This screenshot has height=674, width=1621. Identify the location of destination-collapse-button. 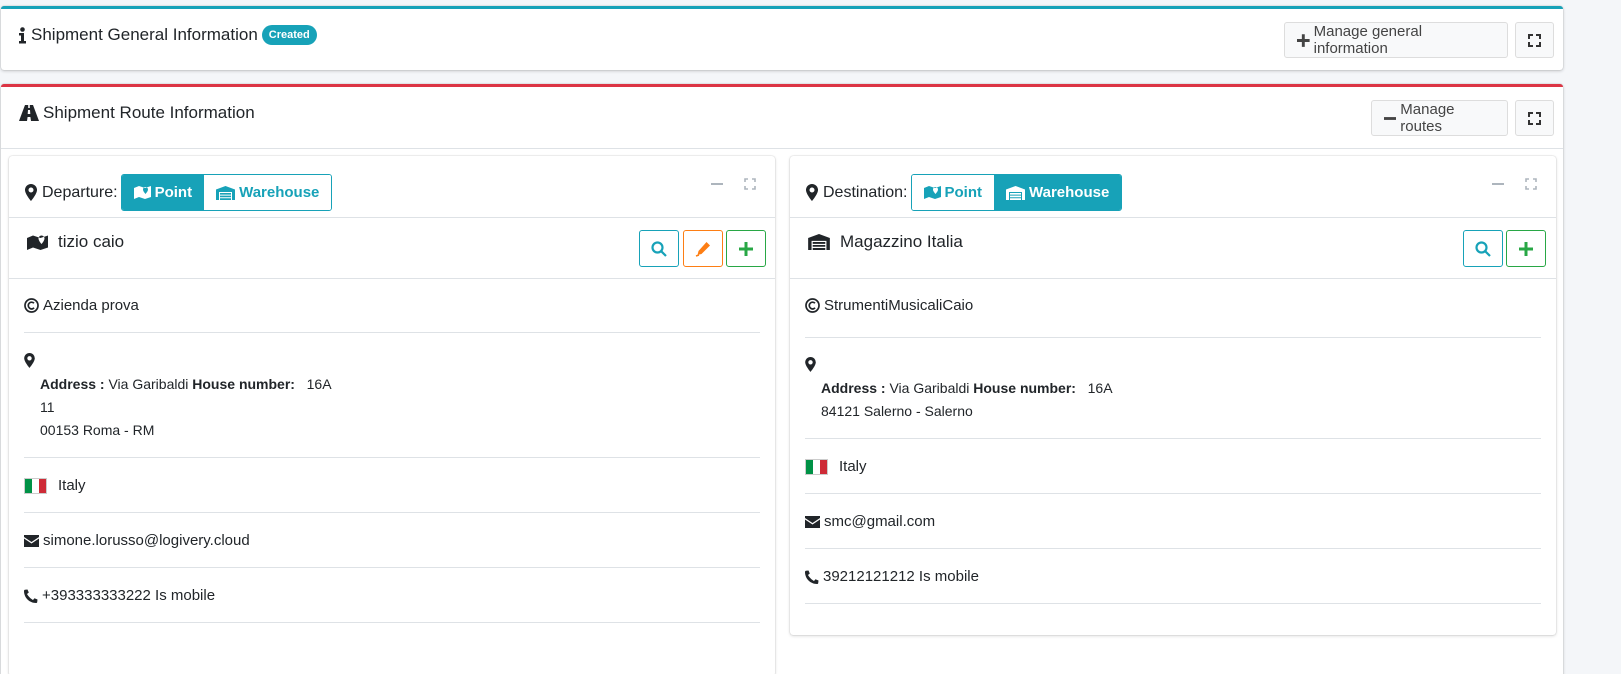
(1498, 184).